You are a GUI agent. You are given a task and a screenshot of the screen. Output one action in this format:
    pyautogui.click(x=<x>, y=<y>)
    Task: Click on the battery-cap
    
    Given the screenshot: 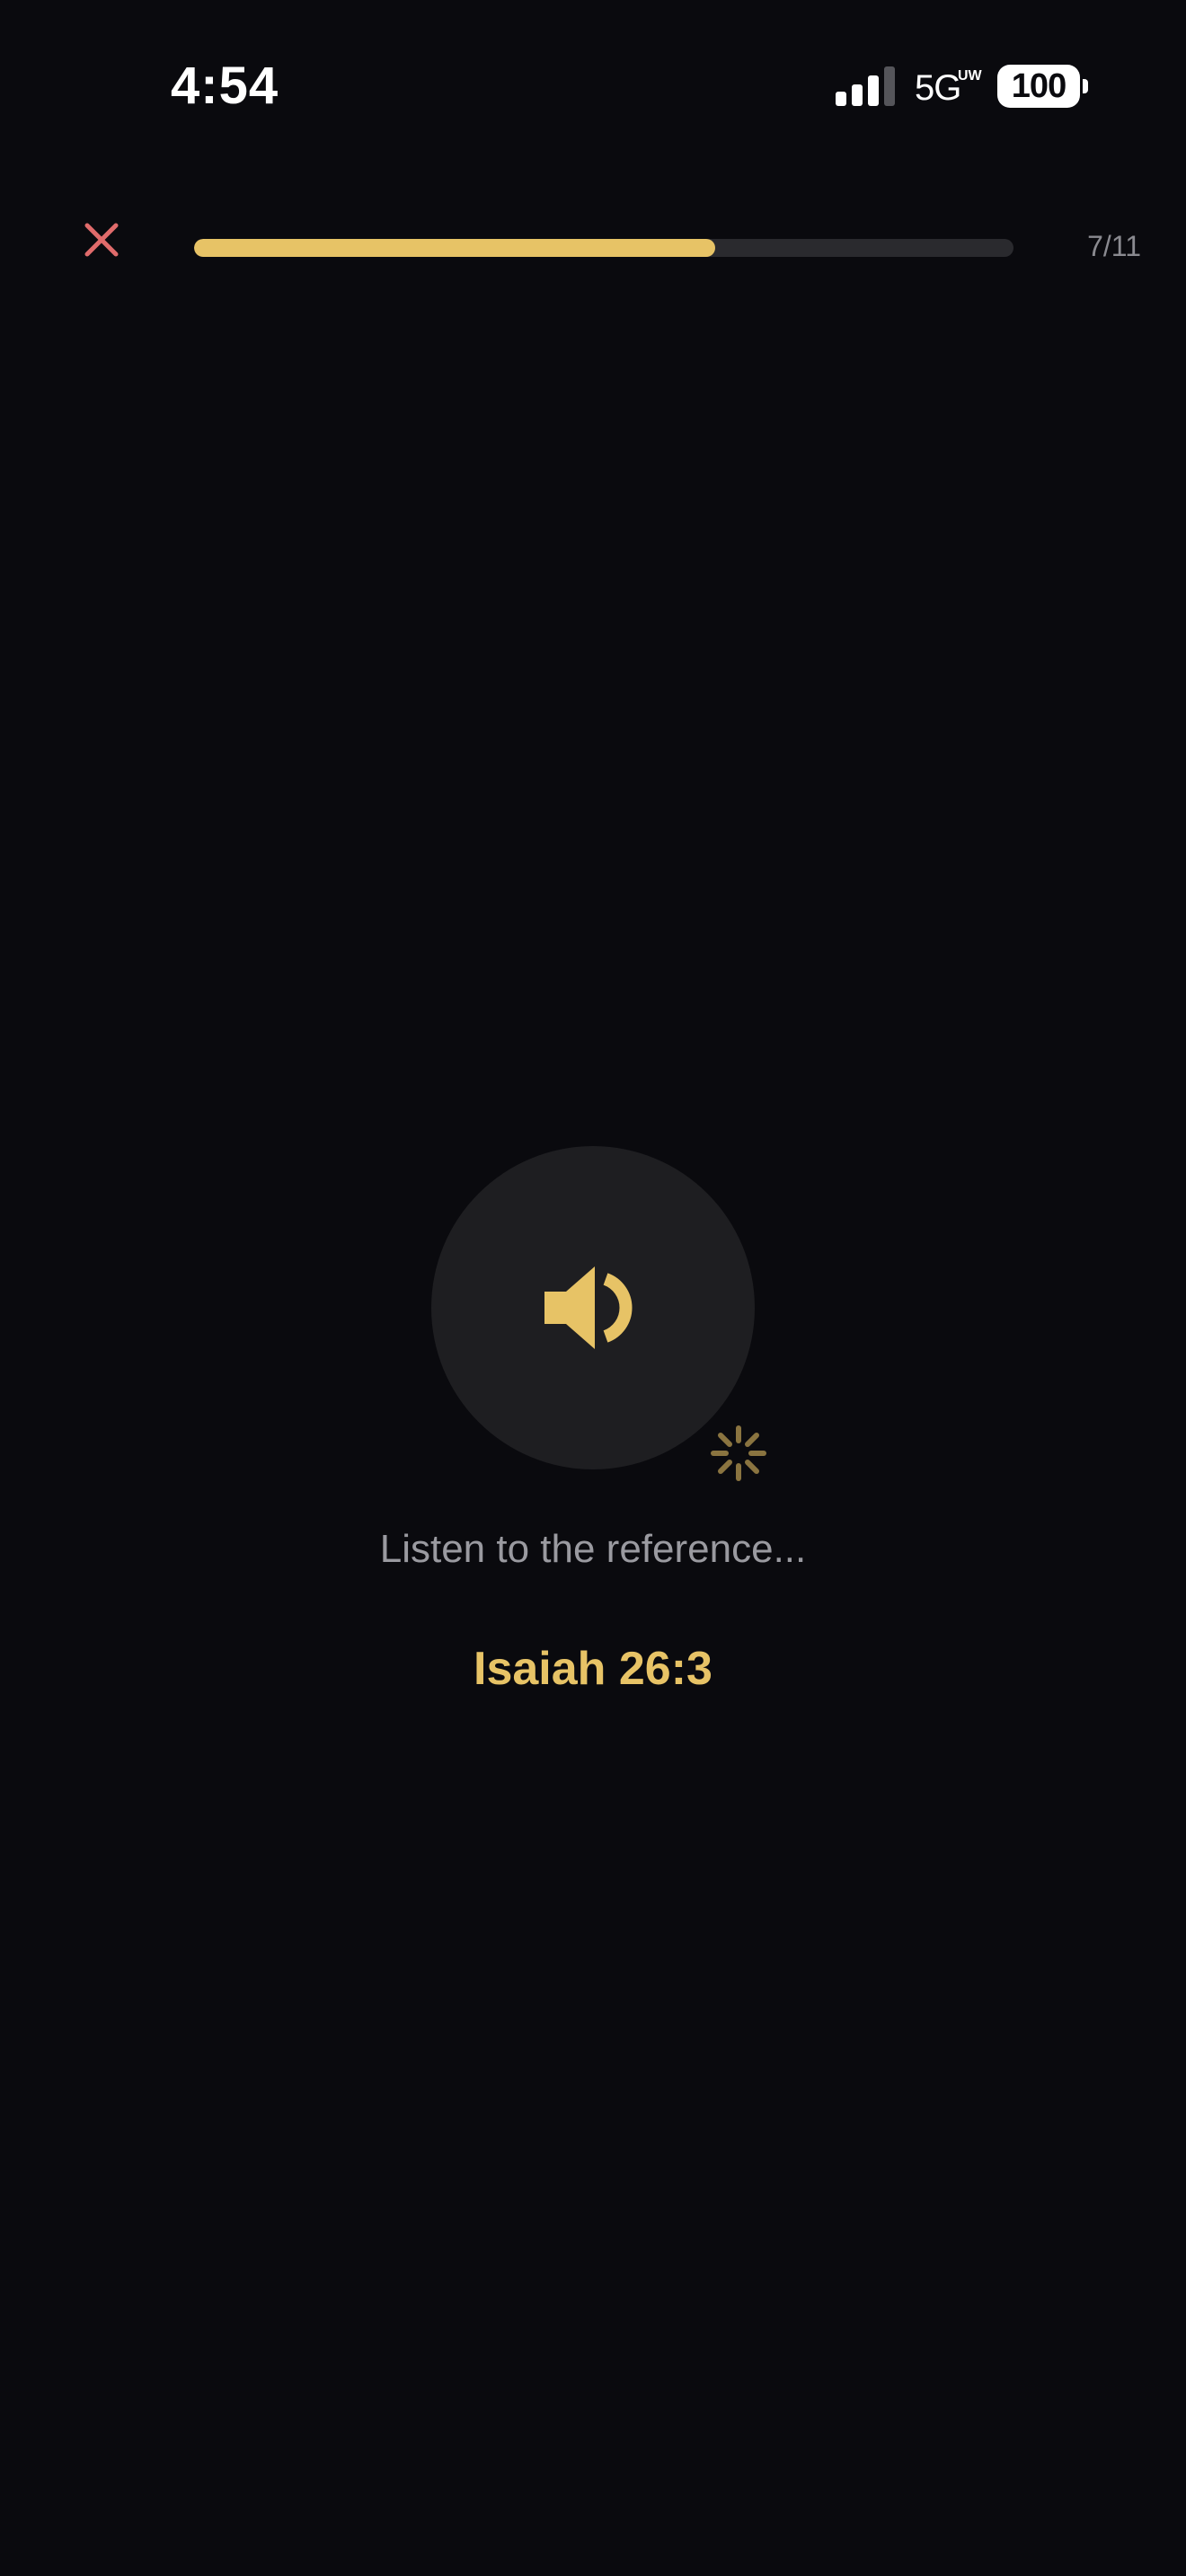 What is the action you would take?
    pyautogui.click(x=1085, y=86)
    